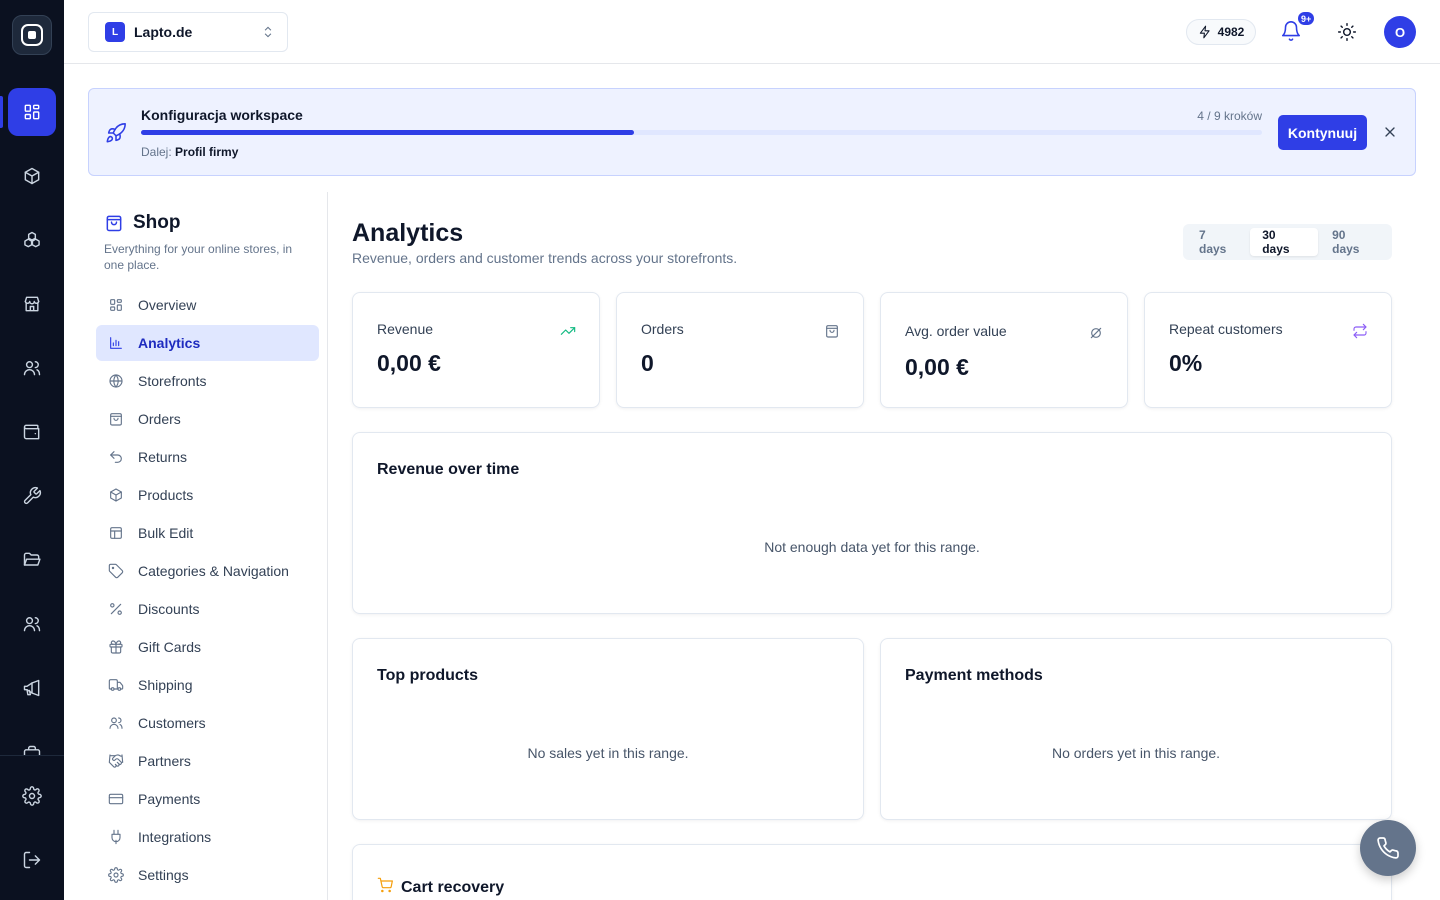  I want to click on continue-button: Kontynuuj, so click(1322, 132).